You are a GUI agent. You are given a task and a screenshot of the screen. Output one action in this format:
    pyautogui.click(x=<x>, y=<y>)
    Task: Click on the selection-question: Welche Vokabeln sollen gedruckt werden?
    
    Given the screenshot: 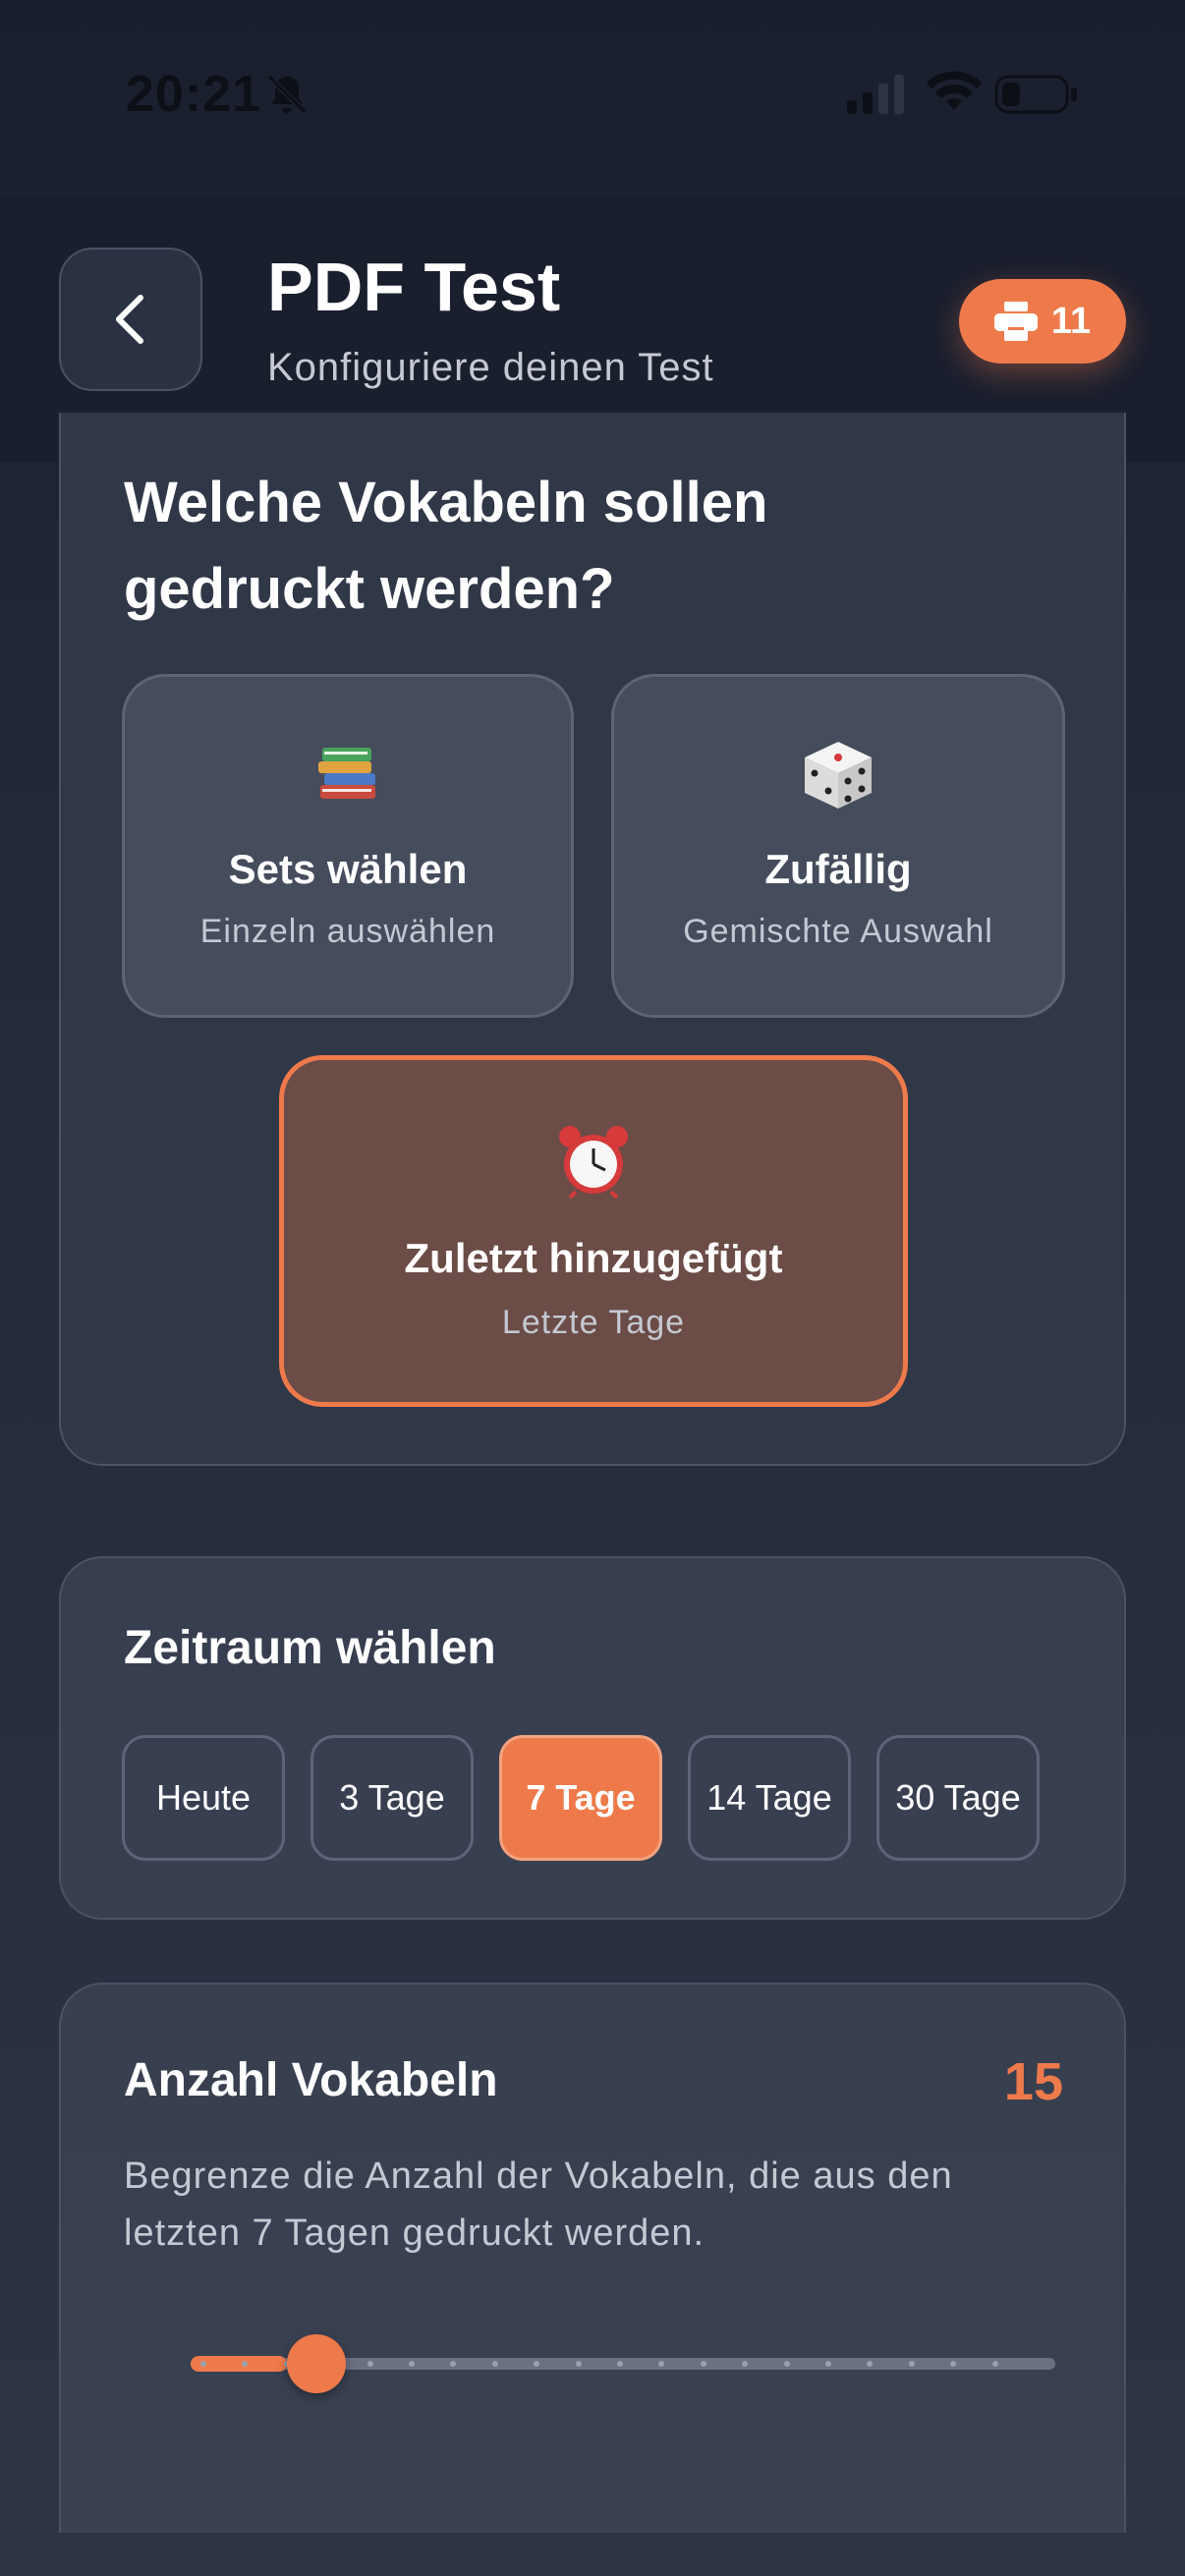 What is the action you would take?
    pyautogui.click(x=446, y=546)
    